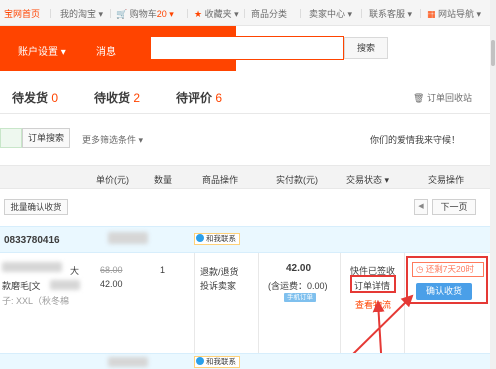 Image resolution: width=496 pixels, height=369 pixels. What do you see at coordinates (245, 361) in the screenshot?
I see `next-order-header` at bounding box center [245, 361].